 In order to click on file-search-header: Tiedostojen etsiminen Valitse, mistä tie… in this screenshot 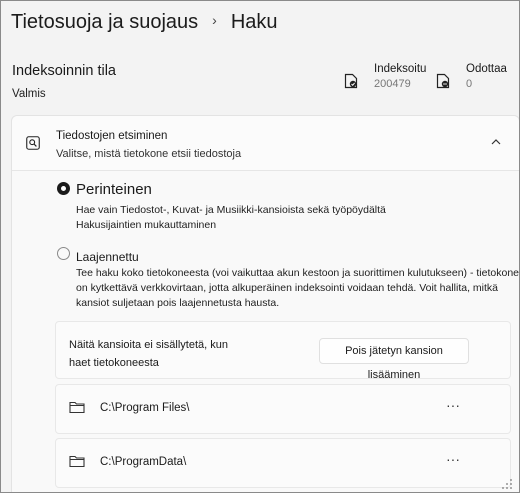, I will do `click(265, 143)`.